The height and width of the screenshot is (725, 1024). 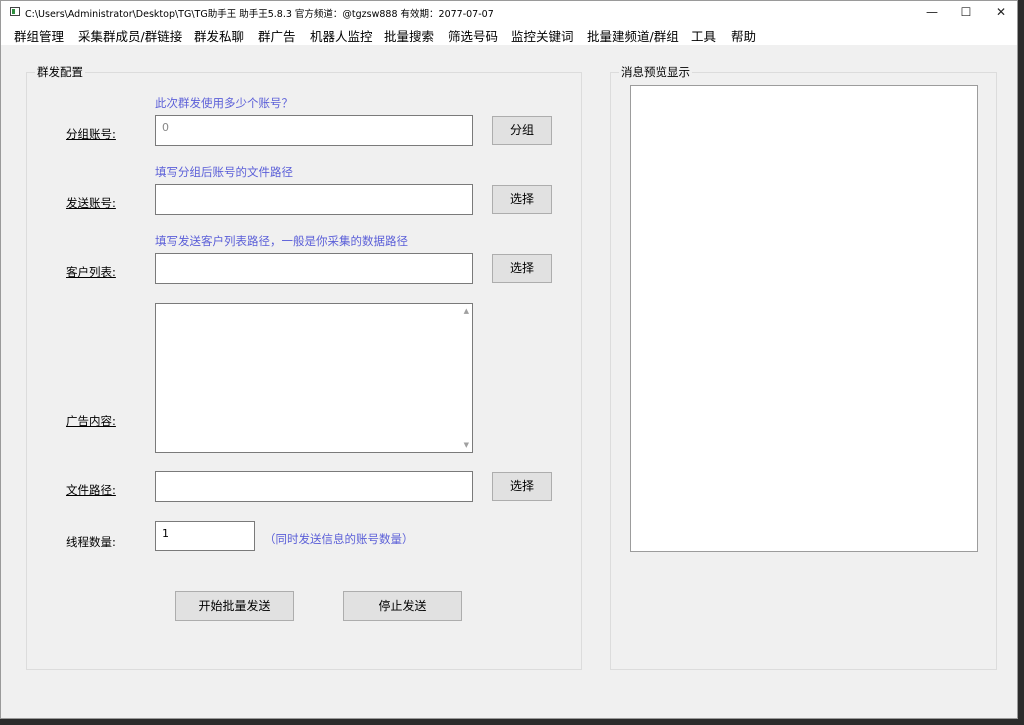 I want to click on menu-collect-members: 采集群成员/群链接, so click(x=130, y=35).